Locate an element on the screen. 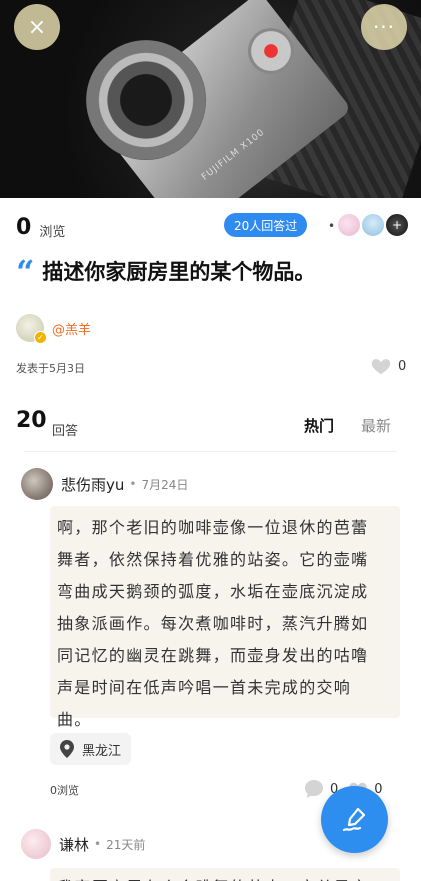  answer-line: 啊，那个老旧的咖啡壶像一位退休的芭蕾 is located at coordinates (213, 527).